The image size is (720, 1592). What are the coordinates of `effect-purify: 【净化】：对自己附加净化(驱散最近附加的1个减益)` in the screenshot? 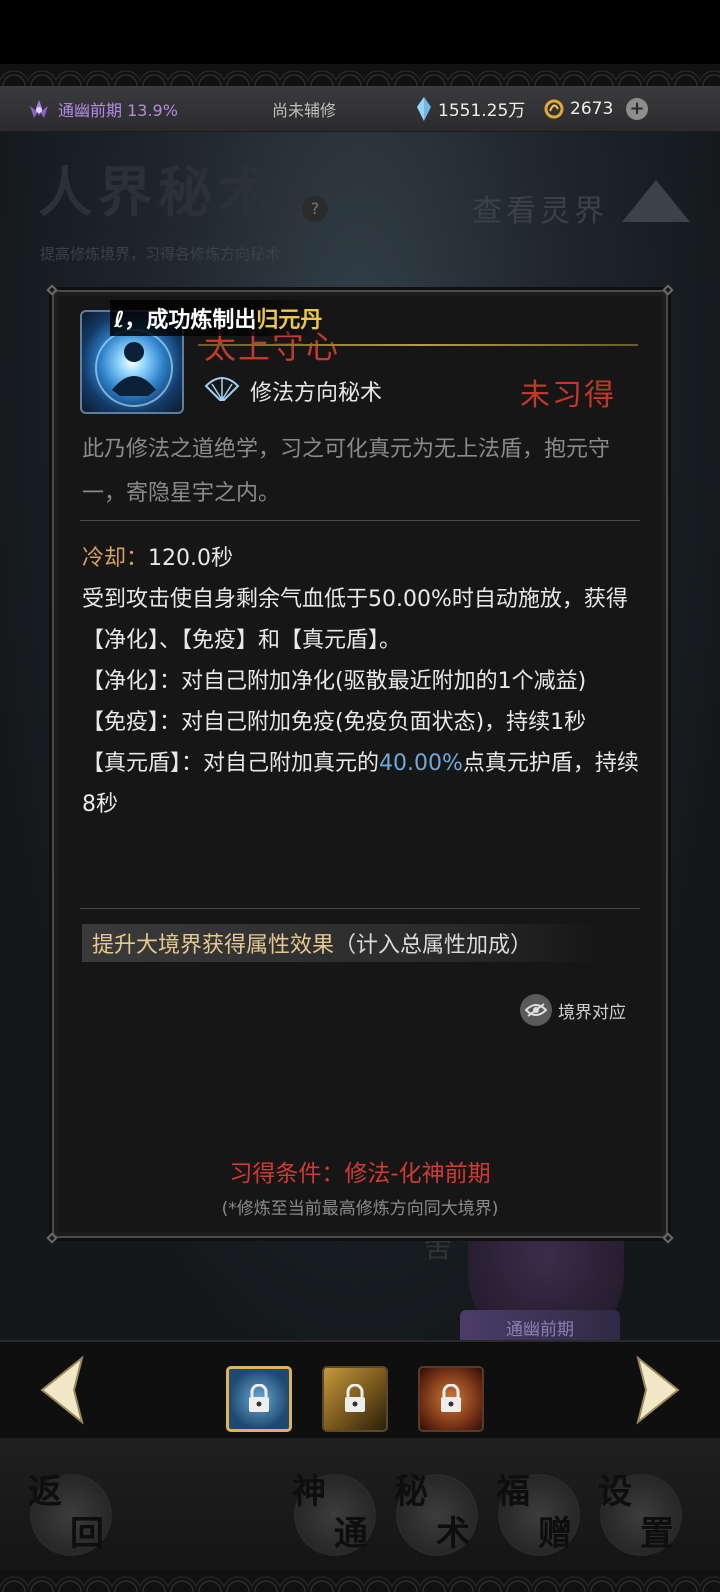 It's located at (334, 681).